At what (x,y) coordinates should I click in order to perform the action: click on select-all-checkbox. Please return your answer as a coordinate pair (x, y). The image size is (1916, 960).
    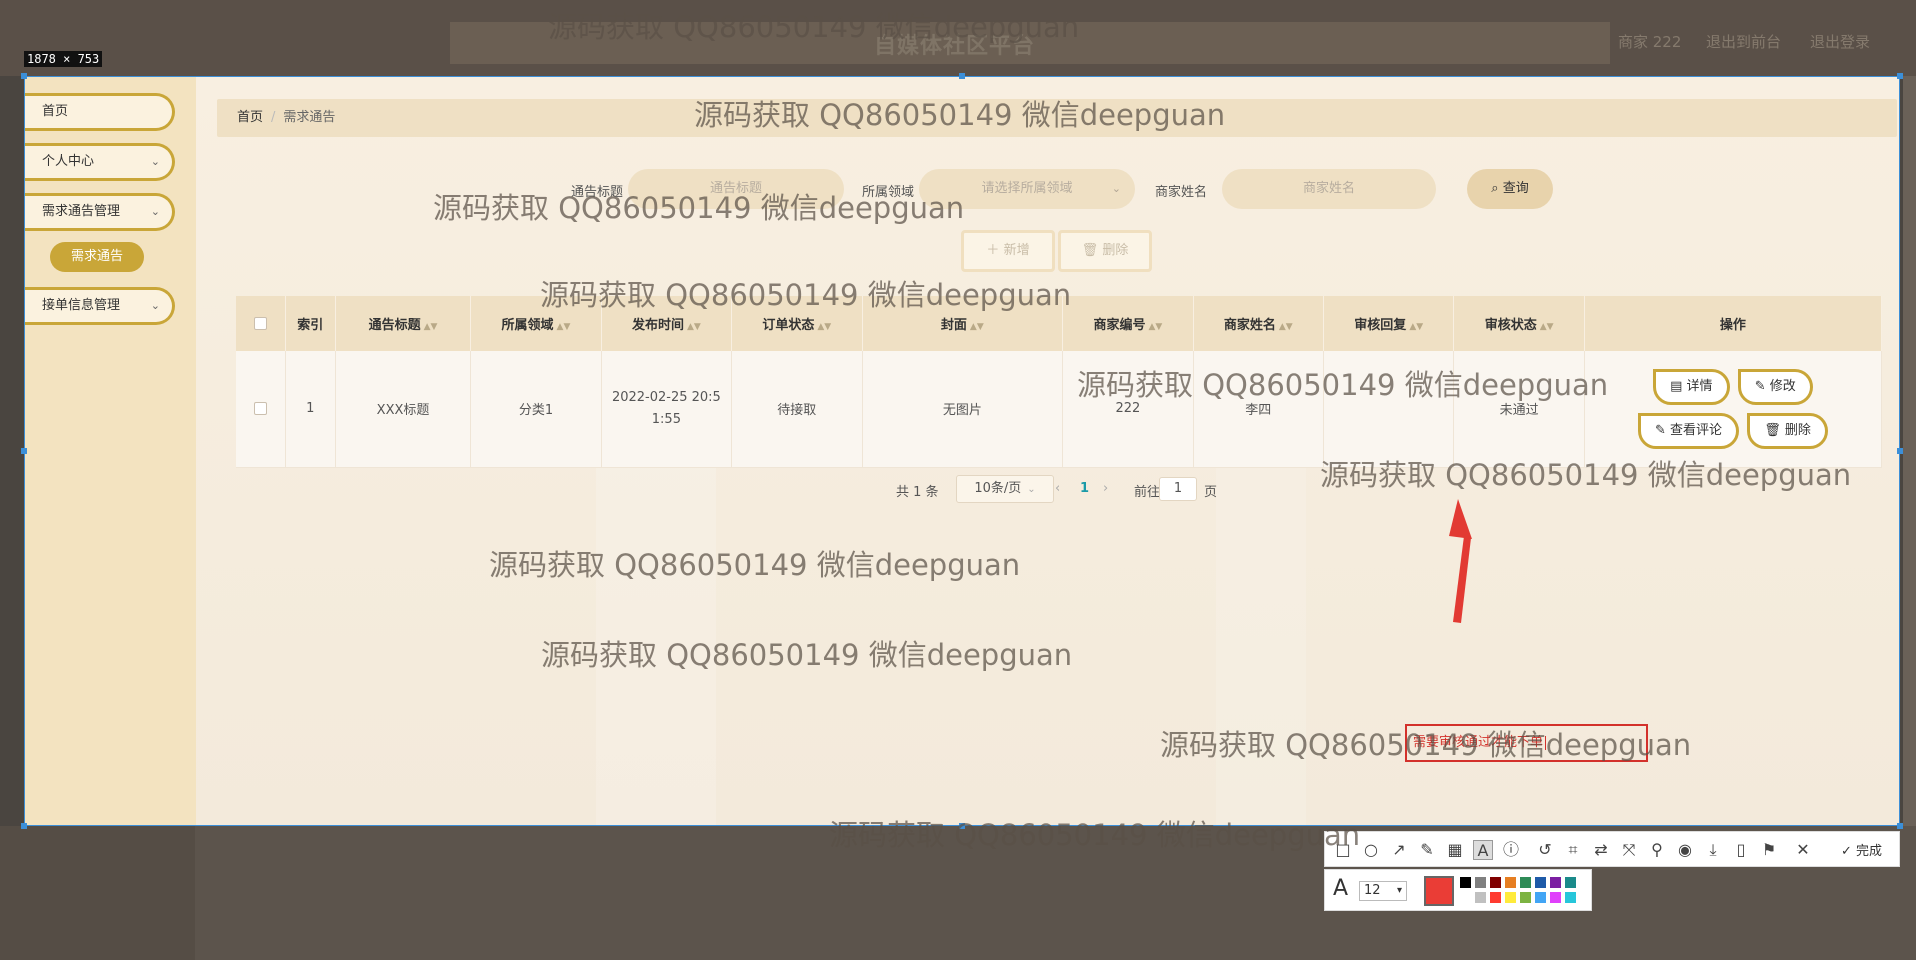
    Looking at the image, I should click on (260, 323).